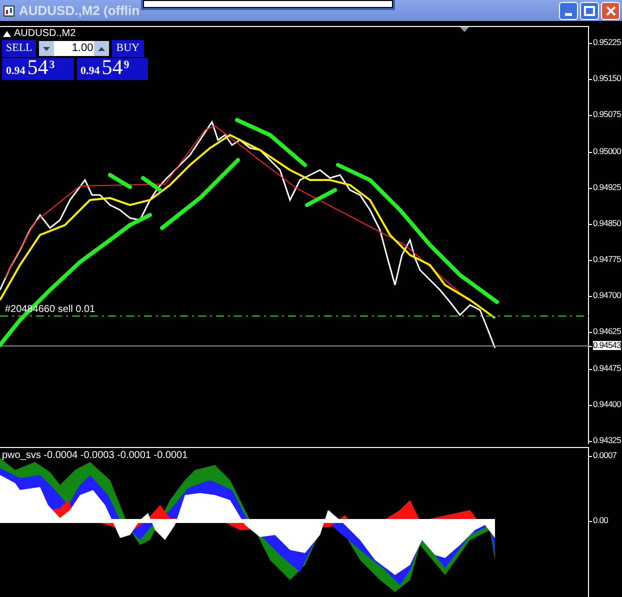 The height and width of the screenshot is (597, 622). What do you see at coordinates (9, 10) in the screenshot?
I see `chart-window-icon` at bounding box center [9, 10].